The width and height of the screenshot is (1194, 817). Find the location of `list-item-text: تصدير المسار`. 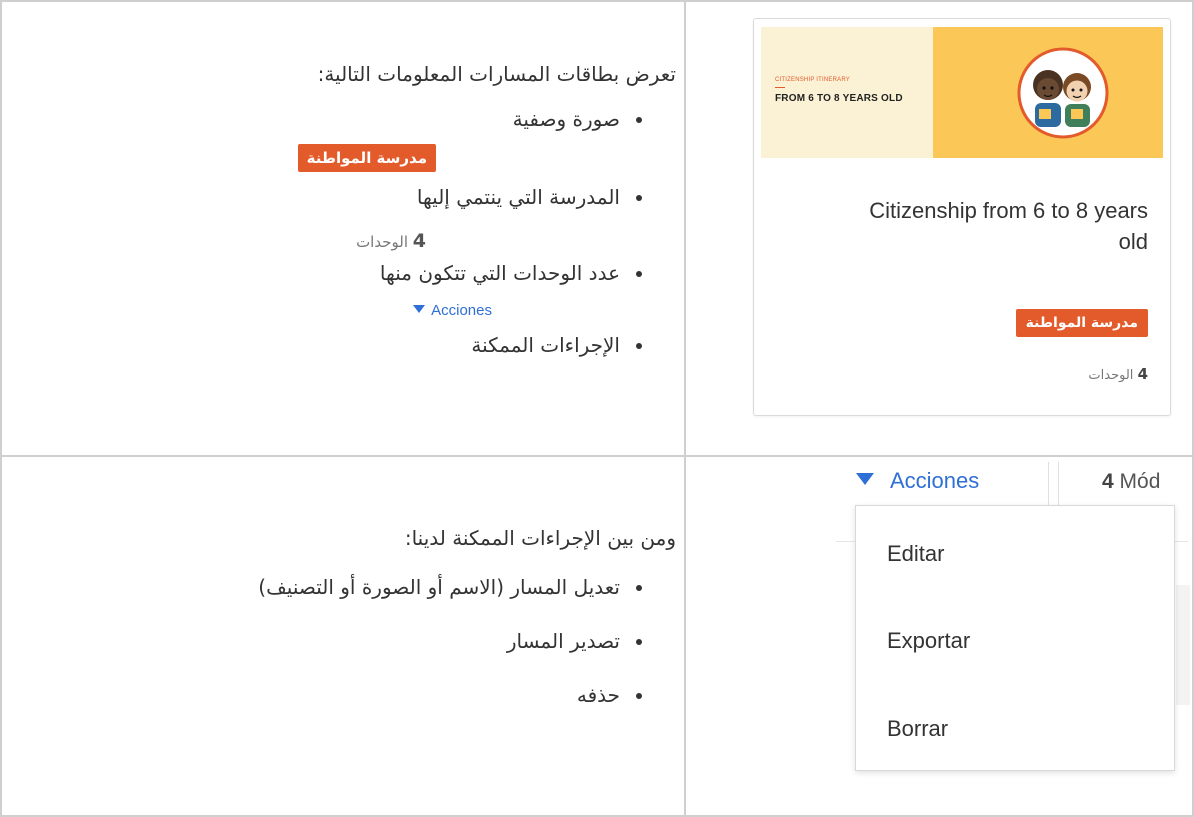

list-item-text: تصدير المسار is located at coordinates (563, 641).